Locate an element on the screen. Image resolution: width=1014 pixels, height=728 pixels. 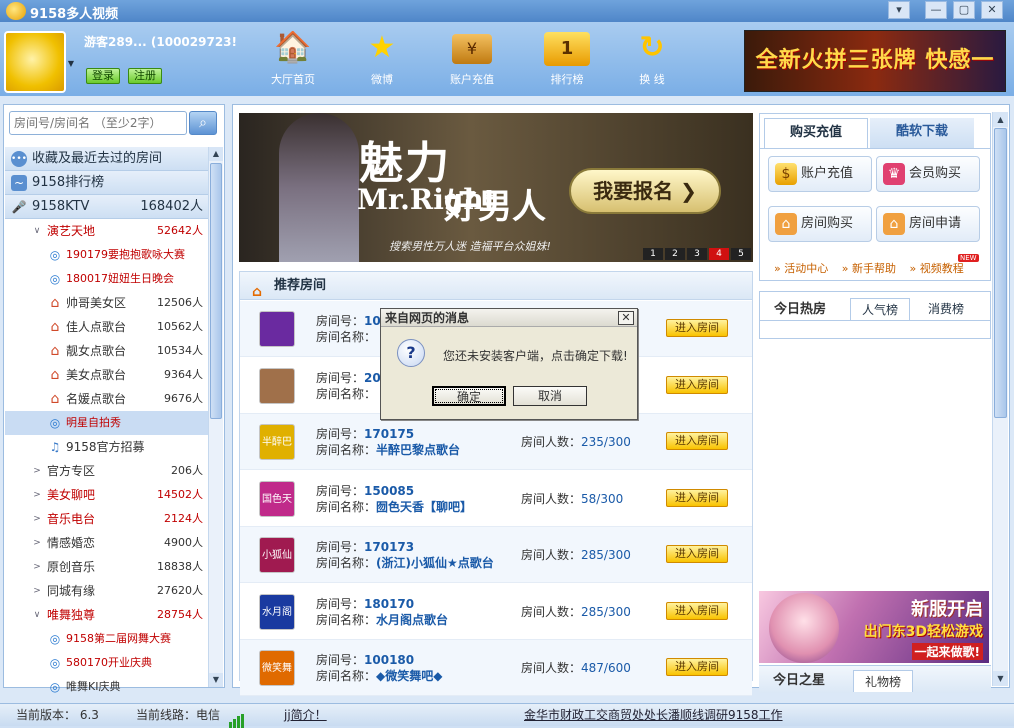
sidebar-item-favorites: ••• 收藏及最近去过的房间 is located at coordinates (107, 159).